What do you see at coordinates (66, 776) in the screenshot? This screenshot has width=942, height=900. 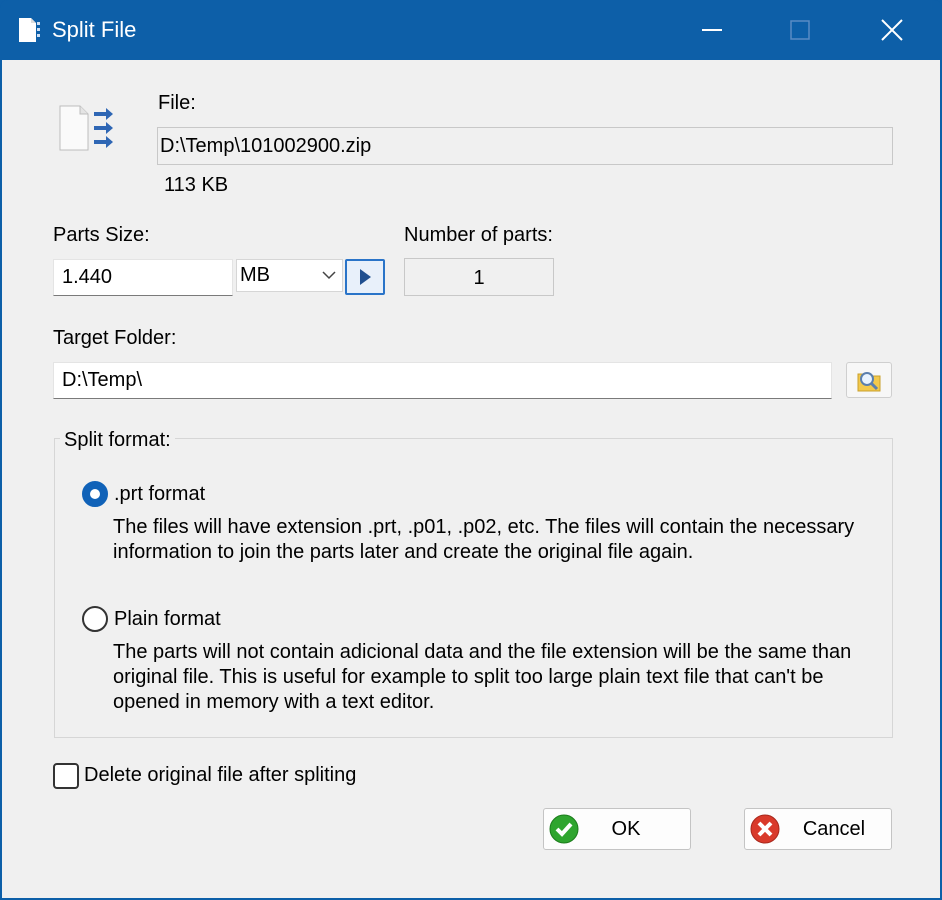 I see `delete-original-checkbox` at bounding box center [66, 776].